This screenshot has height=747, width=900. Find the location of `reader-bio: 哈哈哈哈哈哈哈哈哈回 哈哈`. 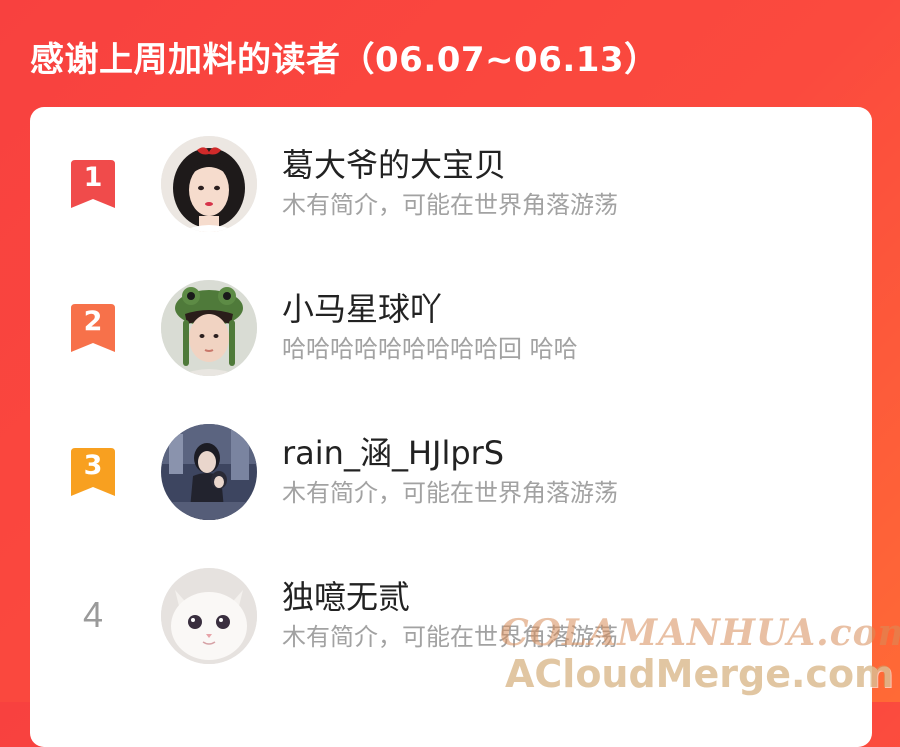

reader-bio: 哈哈哈哈哈哈哈哈哈回 哈哈 is located at coordinates (430, 349).